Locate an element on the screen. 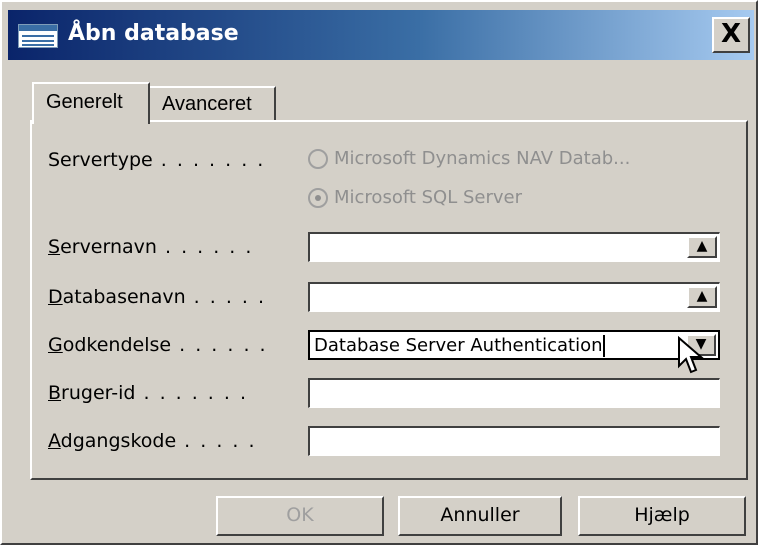  servertype-label: Servertype . . . . . . . is located at coordinates (157, 160).